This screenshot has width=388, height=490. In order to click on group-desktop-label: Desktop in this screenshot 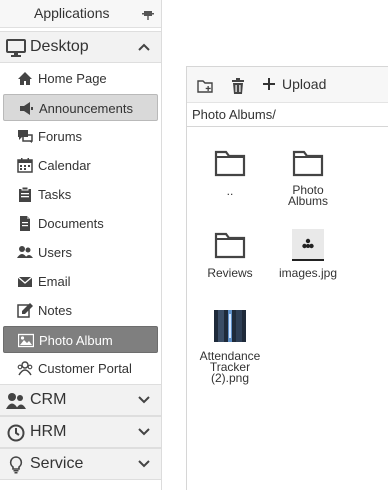, I will do `click(59, 46)`.